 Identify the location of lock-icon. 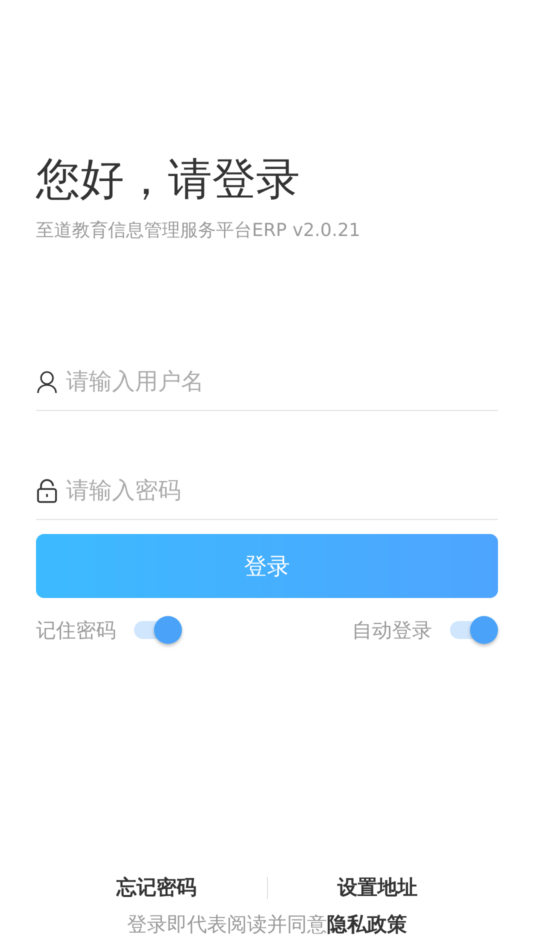
(47, 491).